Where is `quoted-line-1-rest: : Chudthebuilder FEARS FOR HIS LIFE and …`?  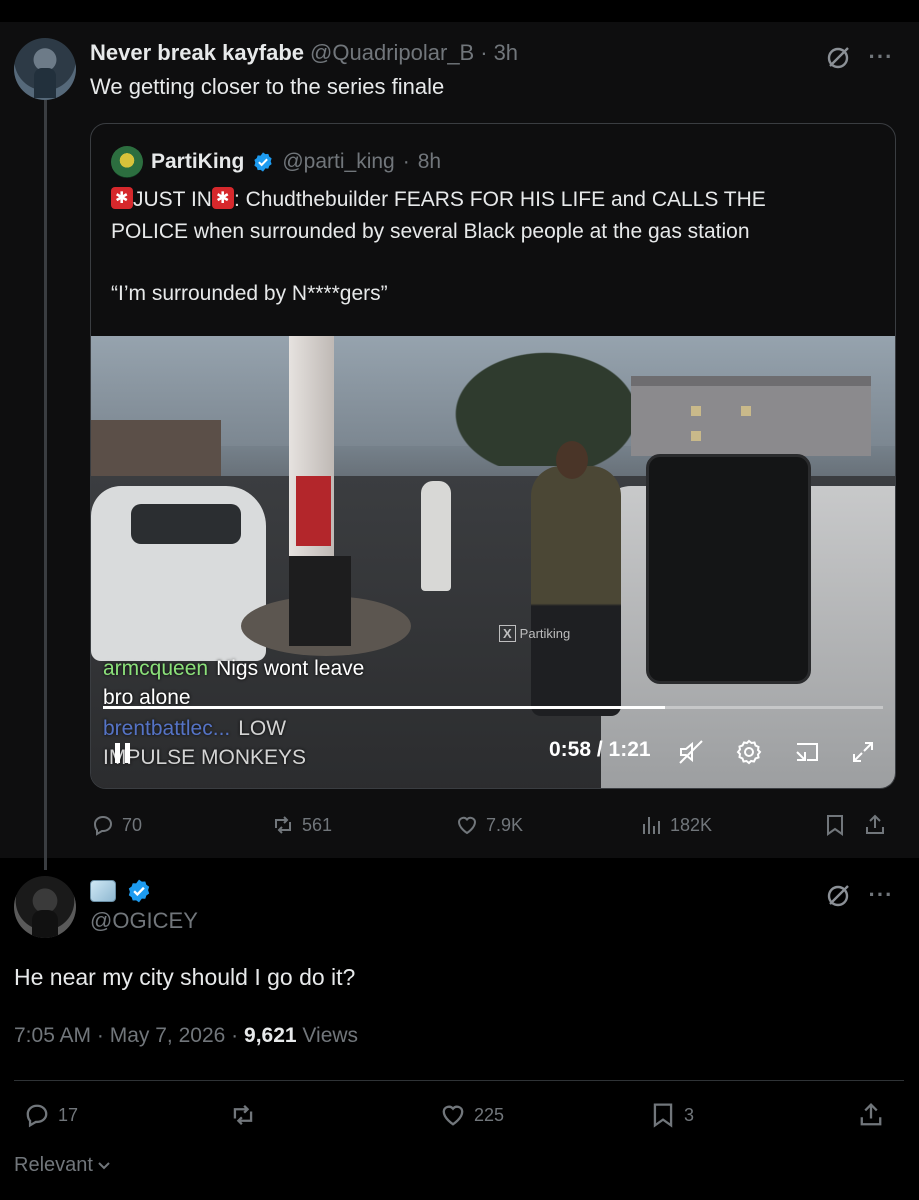
quoted-line-1-rest: : Chudthebuilder FEARS FOR HIS LIFE and … is located at coordinates (499, 199).